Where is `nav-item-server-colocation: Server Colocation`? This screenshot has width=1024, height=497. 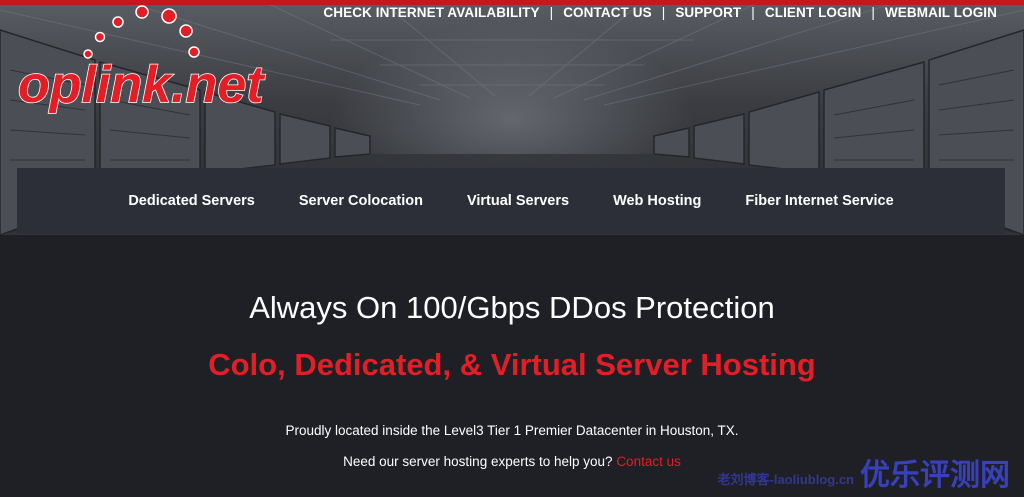
nav-item-server-colocation: Server Colocation is located at coordinates (361, 201).